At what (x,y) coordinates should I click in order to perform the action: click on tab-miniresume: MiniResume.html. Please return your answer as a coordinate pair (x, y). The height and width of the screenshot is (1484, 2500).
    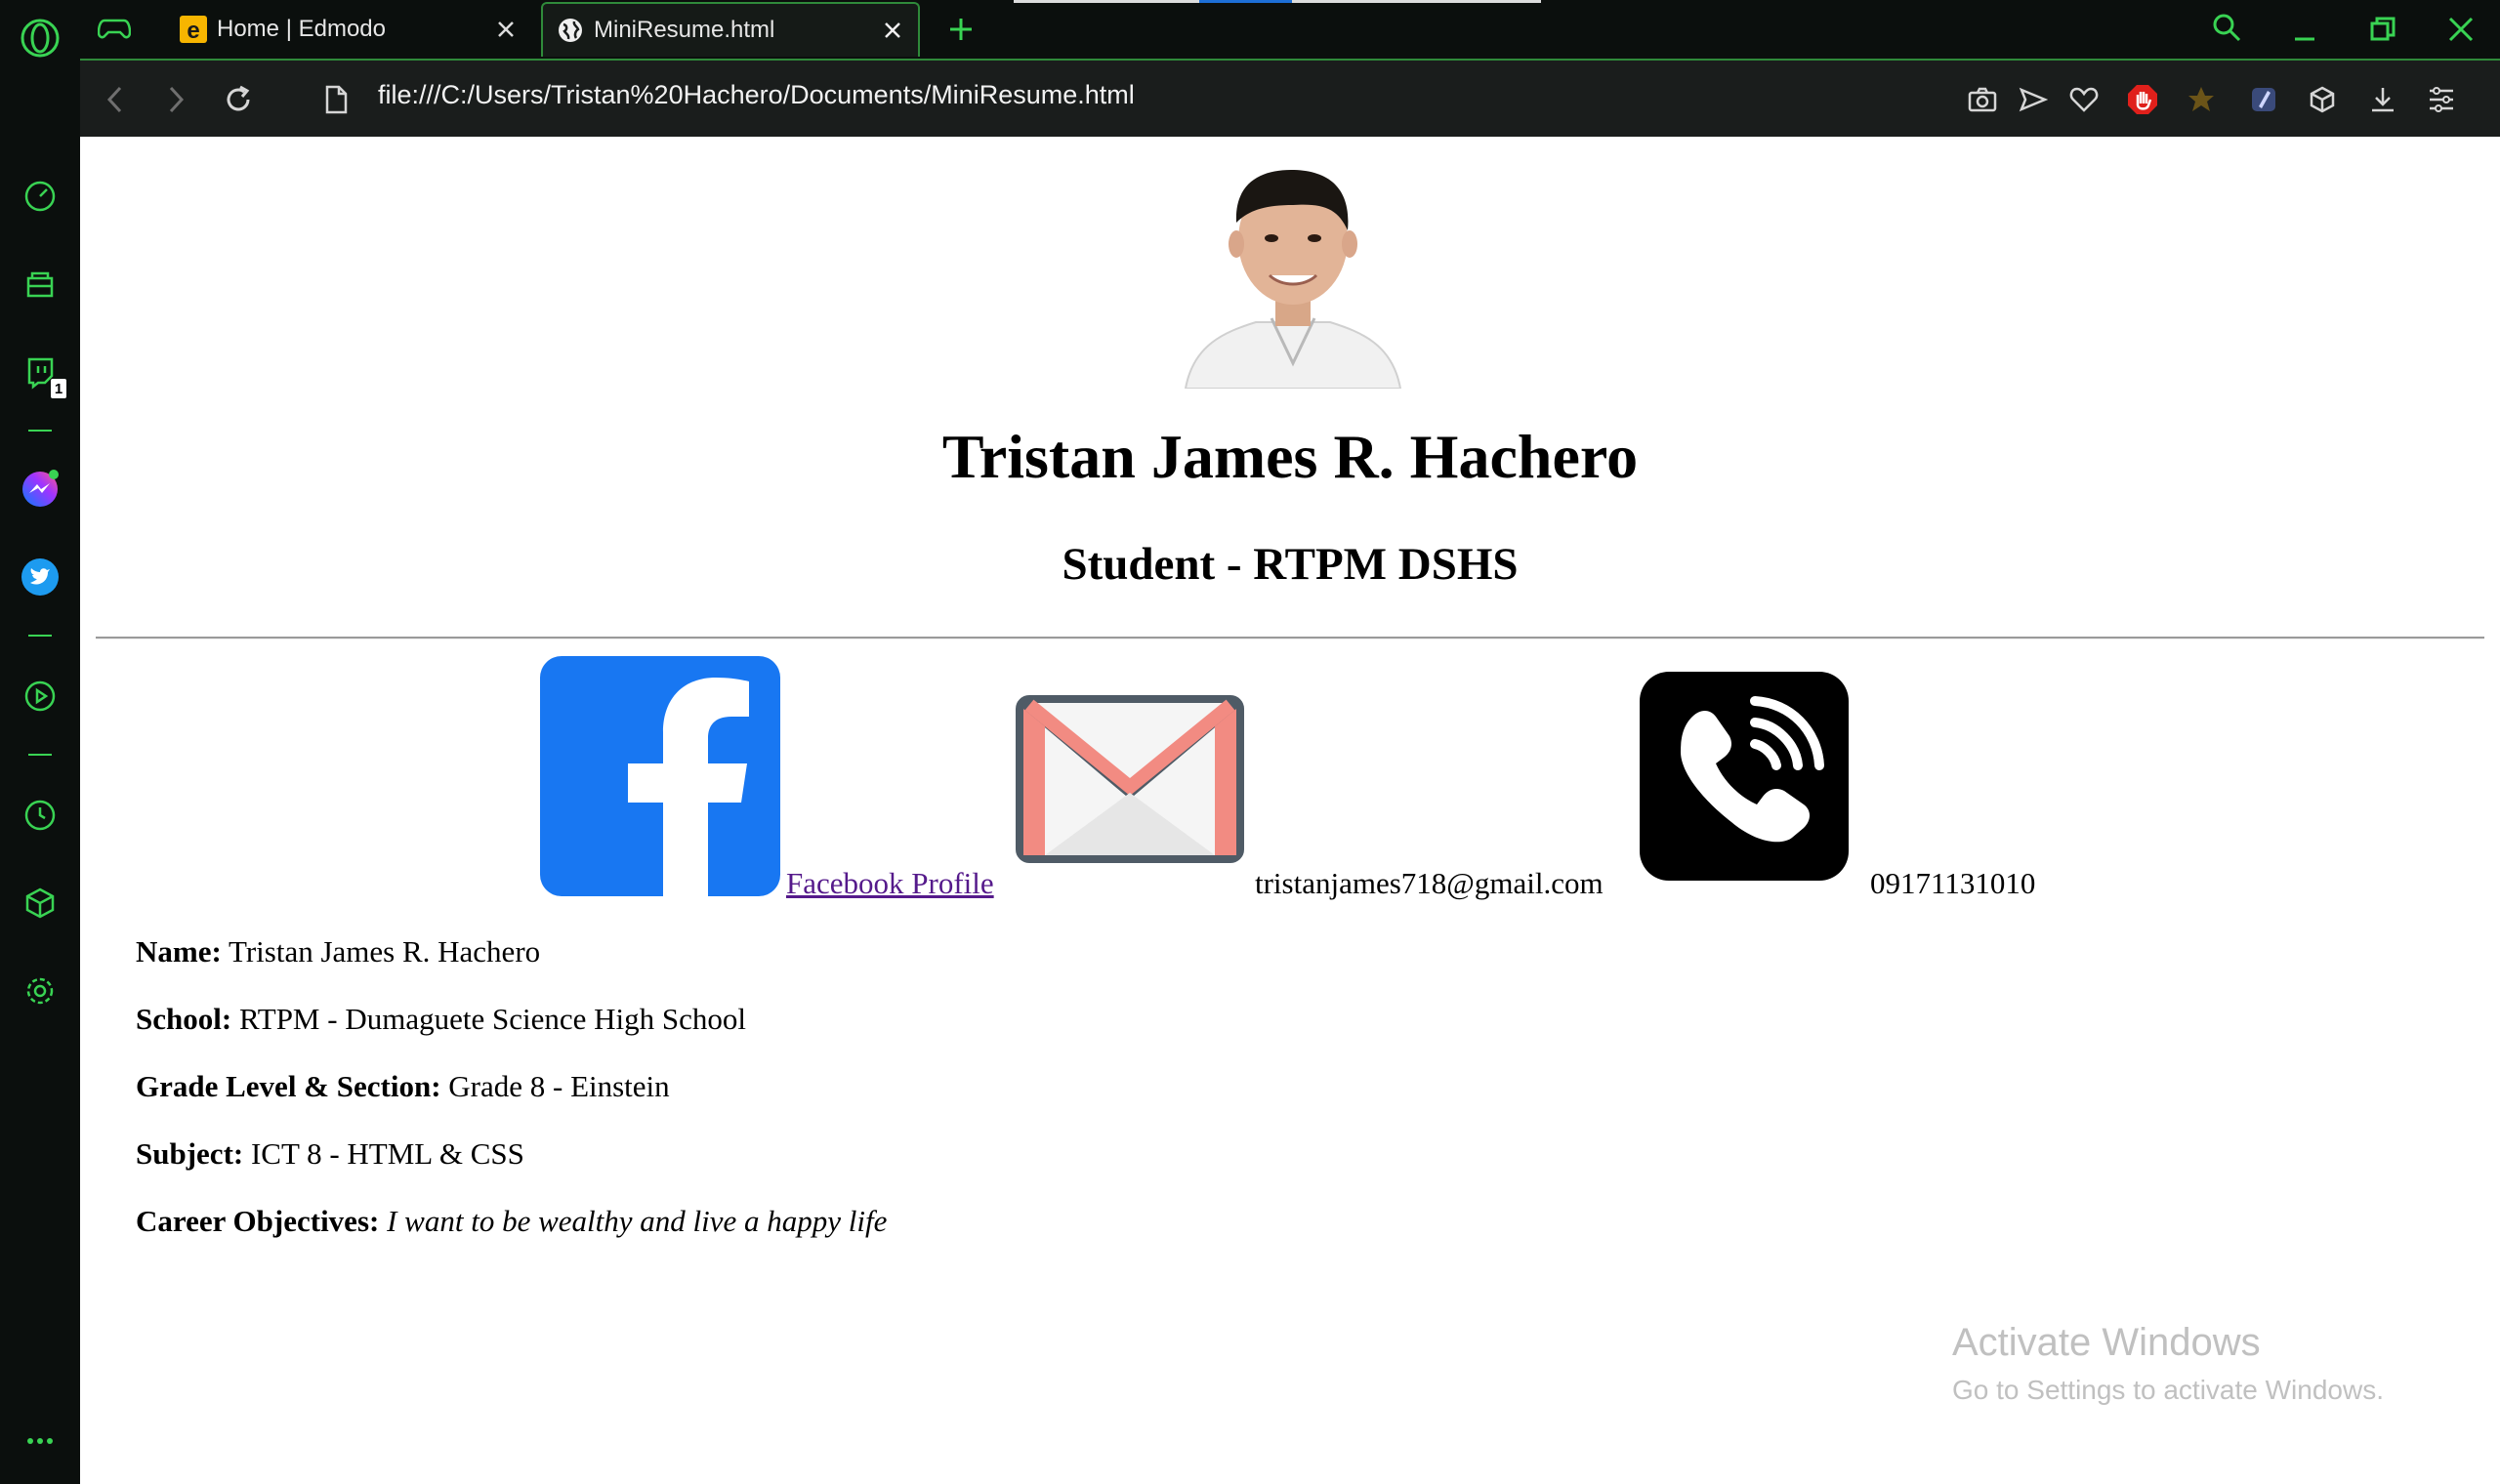
    Looking at the image, I should click on (730, 30).